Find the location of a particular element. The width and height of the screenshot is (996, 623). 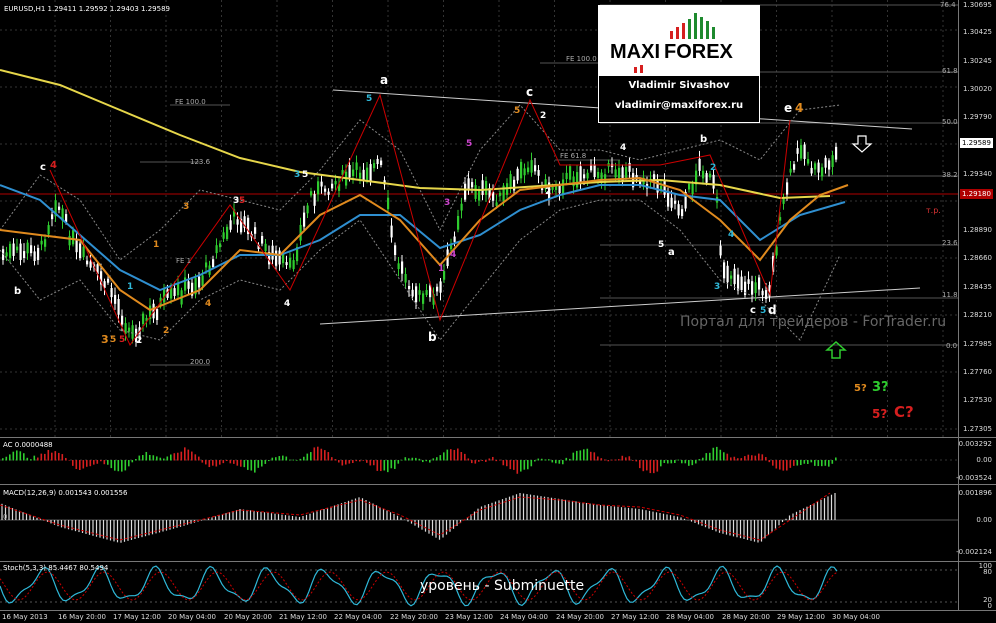

logo-brand: MAXI FOREX is located at coordinates (671, 52).